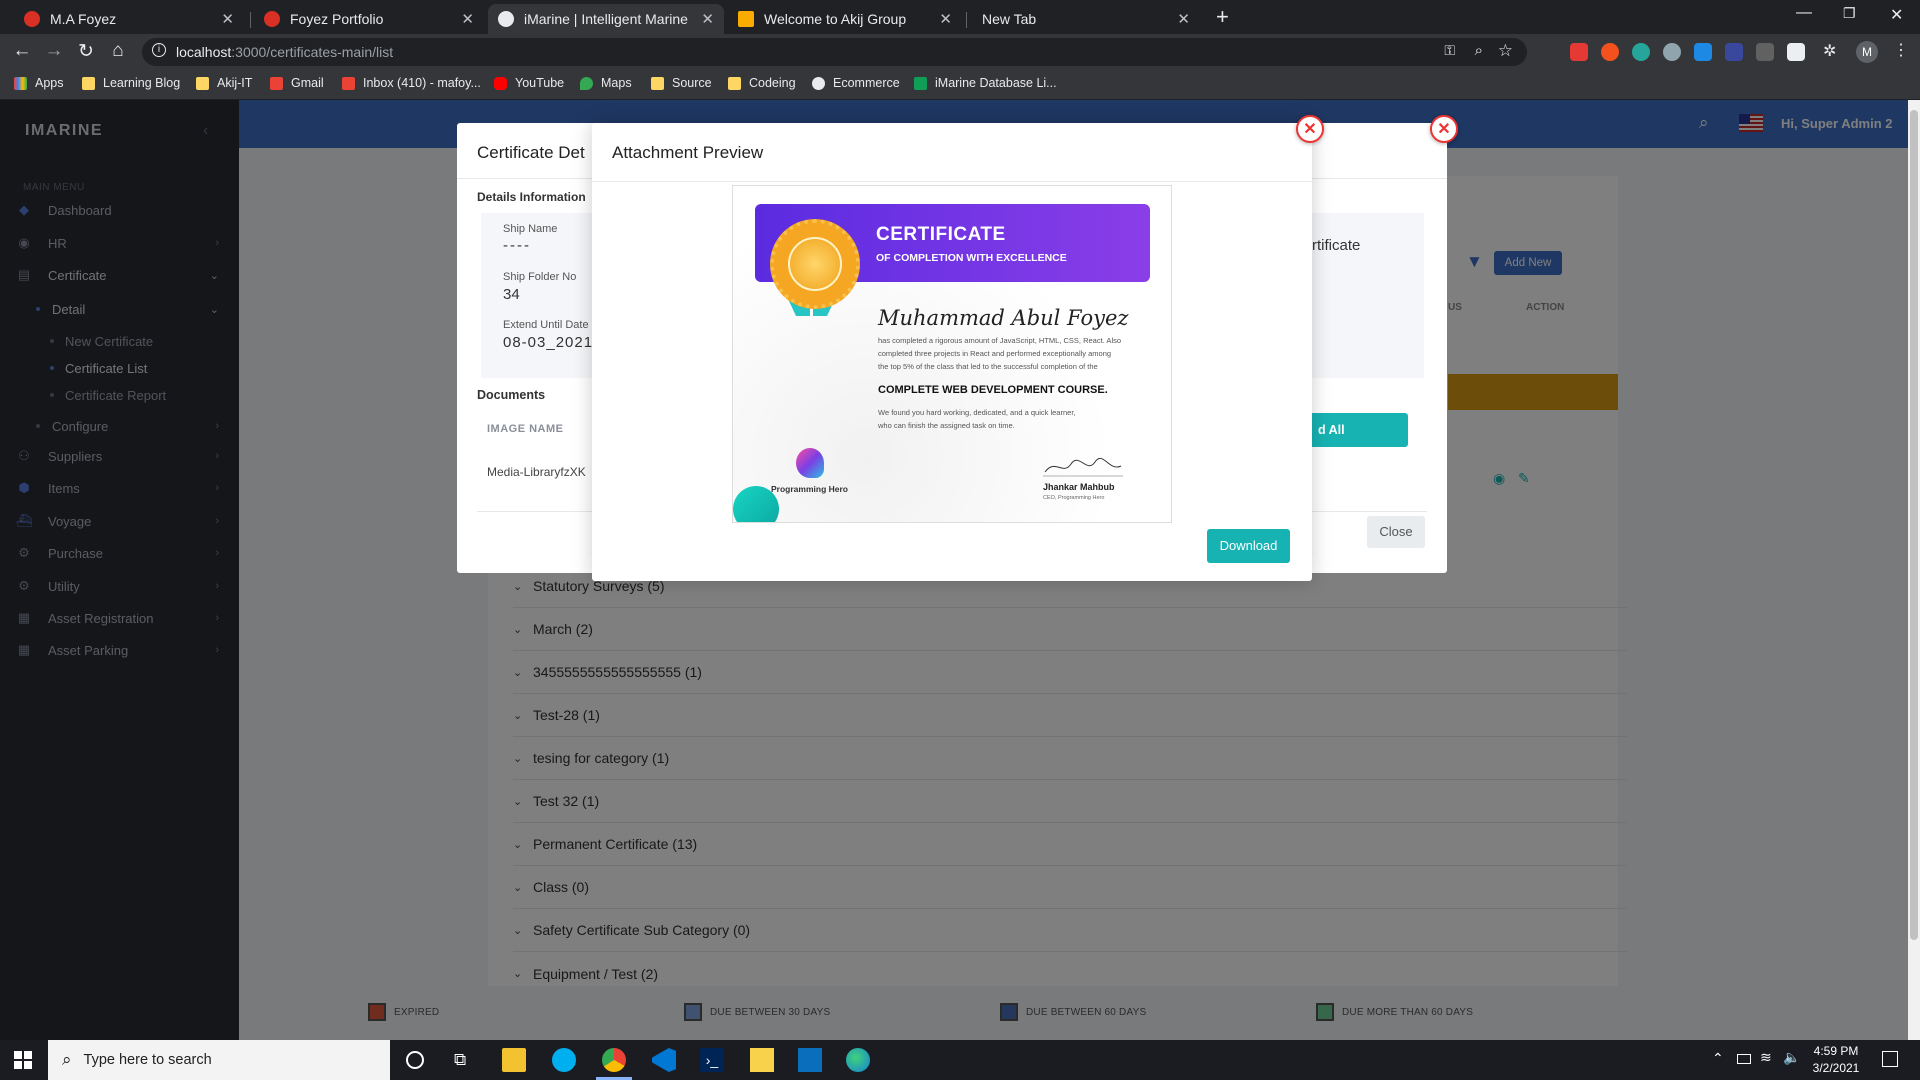 This screenshot has width=1920, height=1080. I want to click on clock-date: 3/2/2021, so click(1836, 1068).